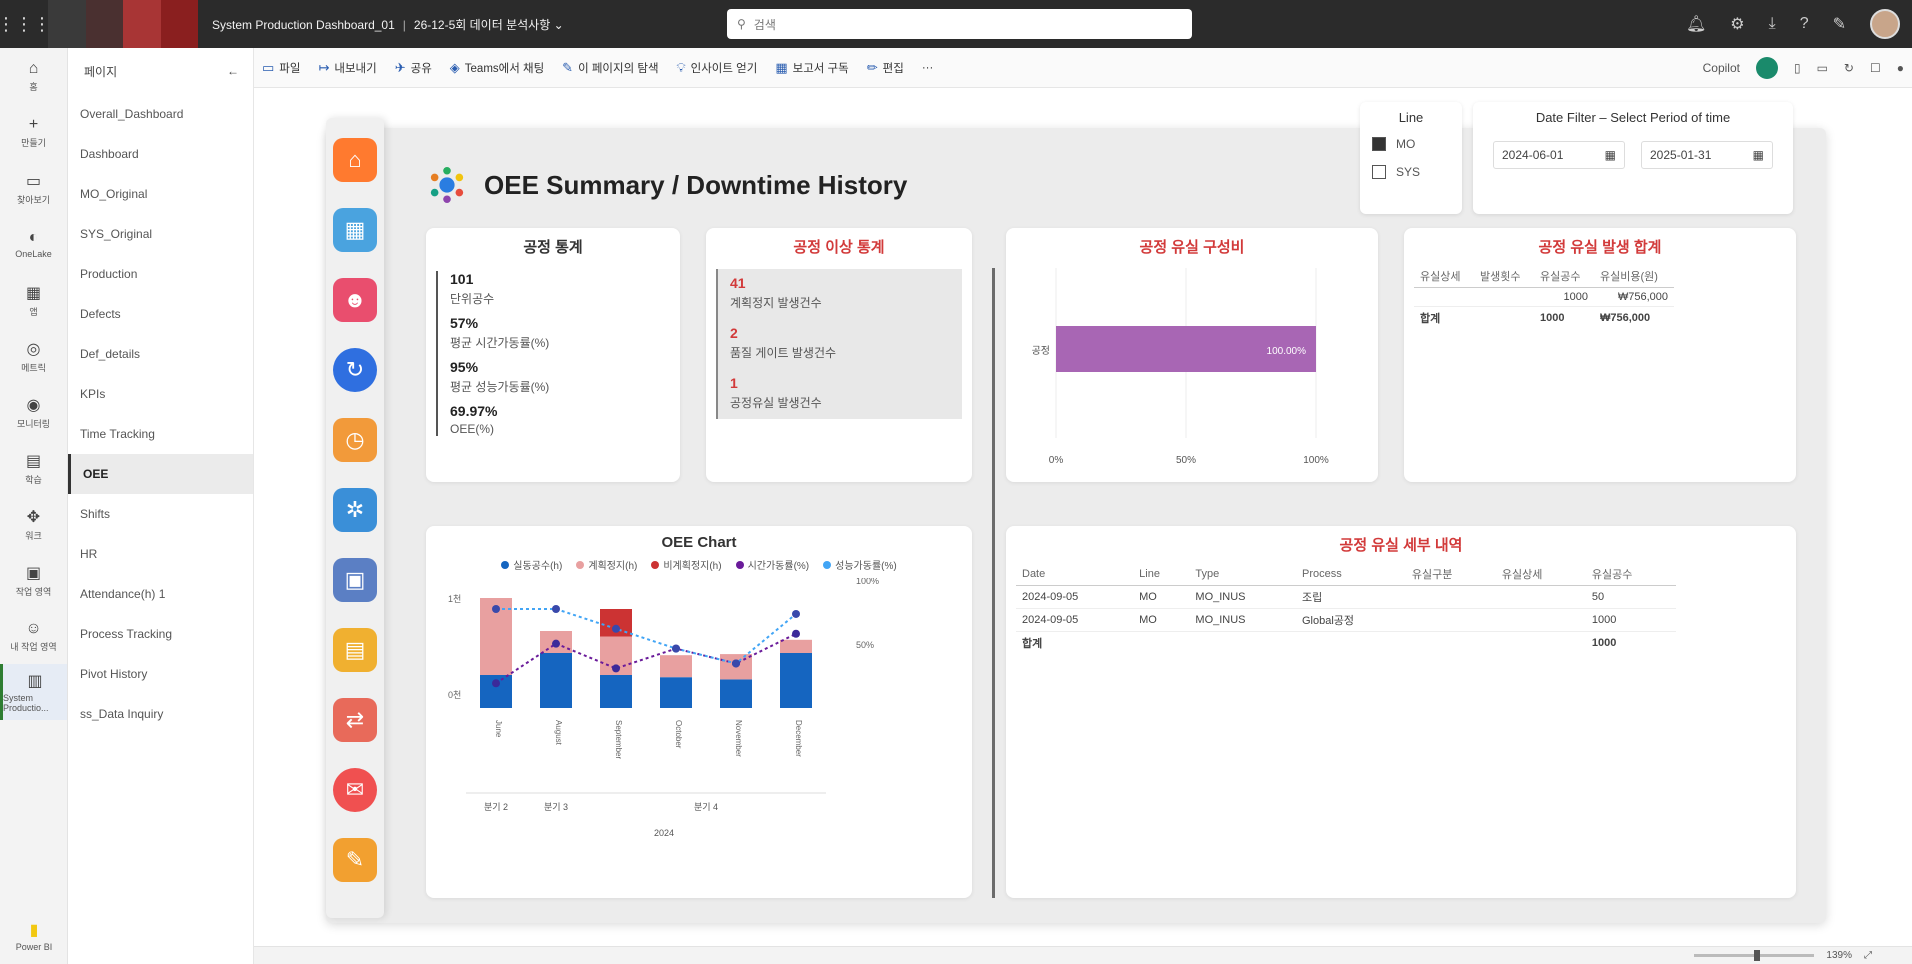  What do you see at coordinates (1839, 955) in the screenshot?
I see `zoom-level: 139%` at bounding box center [1839, 955].